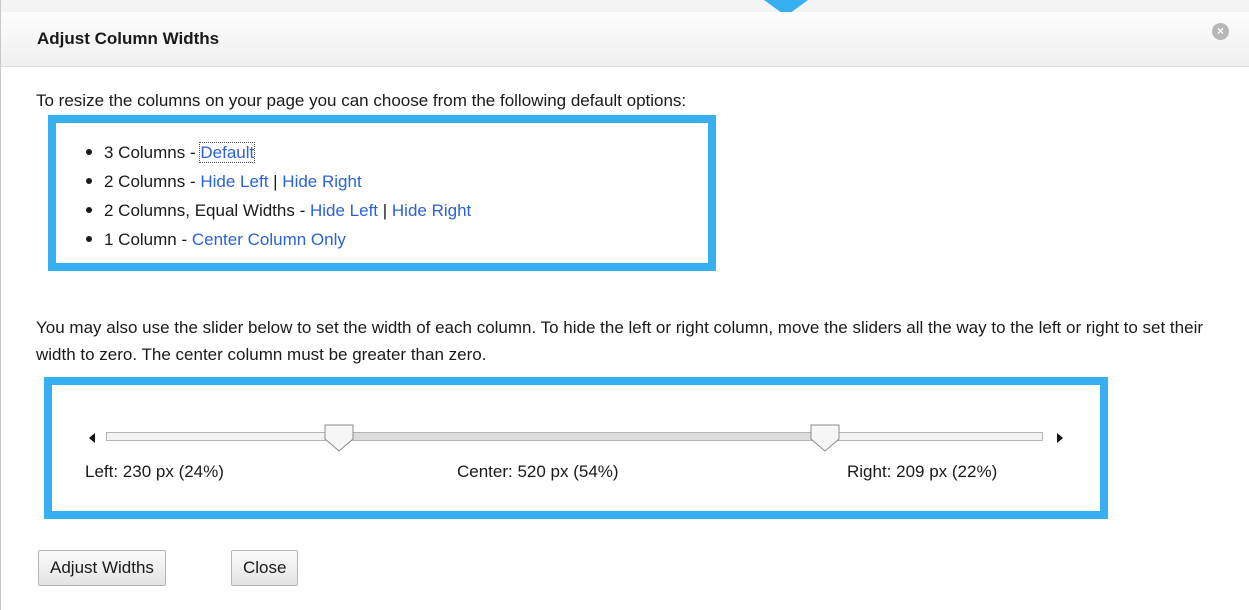 The image size is (1249, 610). What do you see at coordinates (278, 157) in the screenshot?
I see `option-3-columns: 3 Columns - Default` at bounding box center [278, 157].